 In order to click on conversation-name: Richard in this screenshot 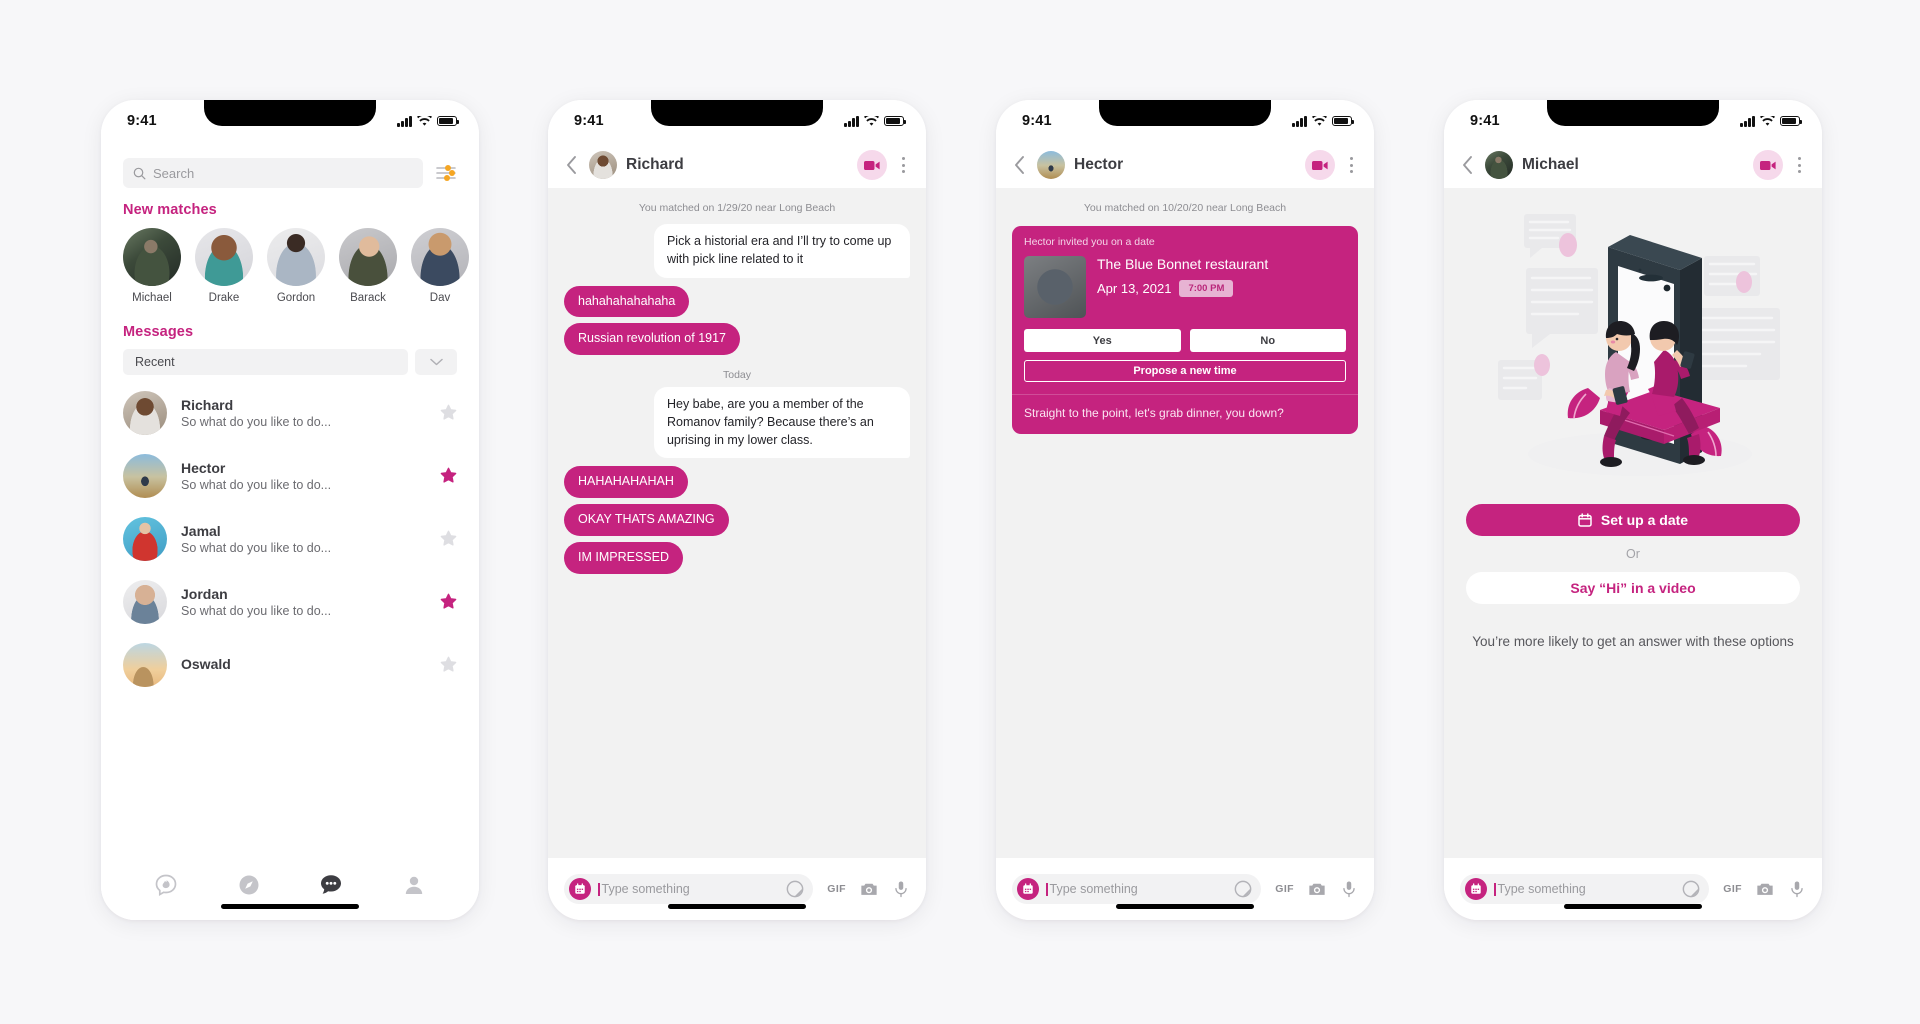, I will do `click(207, 404)`.